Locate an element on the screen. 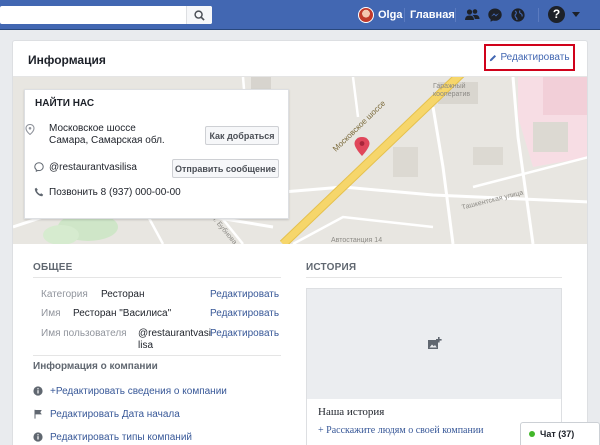 The width and height of the screenshot is (600, 445). address-line-2: Самара, Самарская обл. is located at coordinates (107, 140).